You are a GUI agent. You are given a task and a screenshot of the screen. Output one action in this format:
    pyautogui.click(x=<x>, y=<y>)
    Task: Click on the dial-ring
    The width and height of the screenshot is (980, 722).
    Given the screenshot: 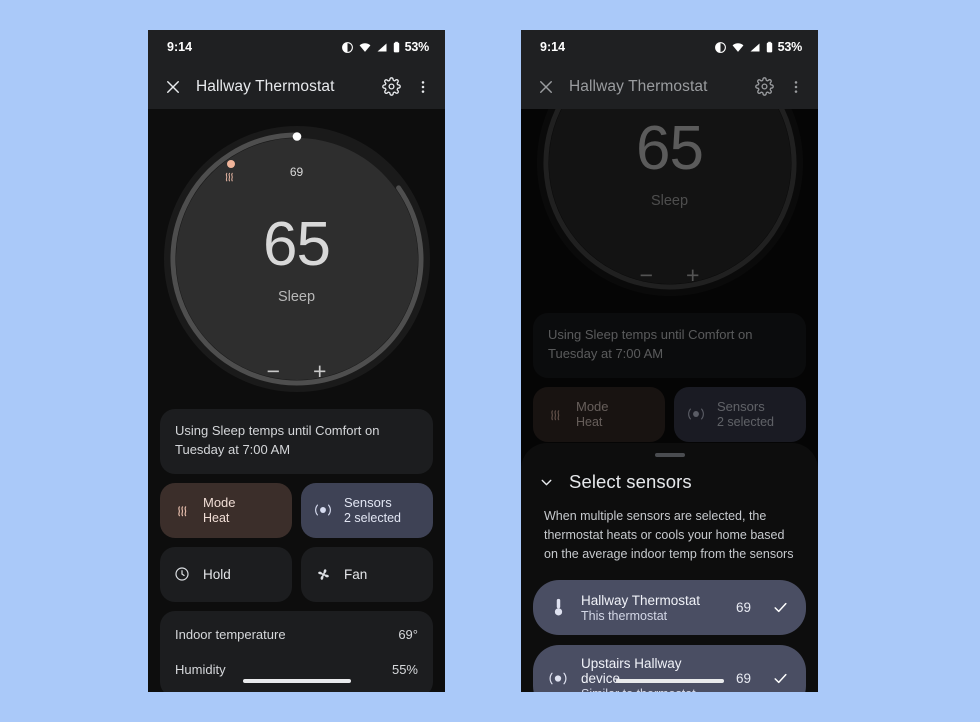 What is the action you would take?
    pyautogui.click(x=297, y=259)
    